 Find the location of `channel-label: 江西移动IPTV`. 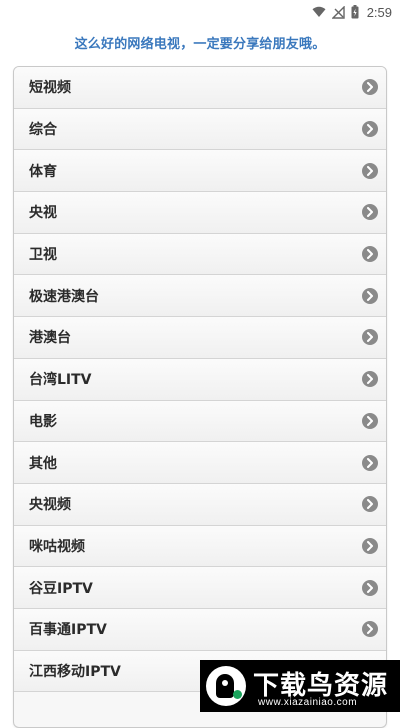

channel-label: 江西移动IPTV is located at coordinates (75, 671).